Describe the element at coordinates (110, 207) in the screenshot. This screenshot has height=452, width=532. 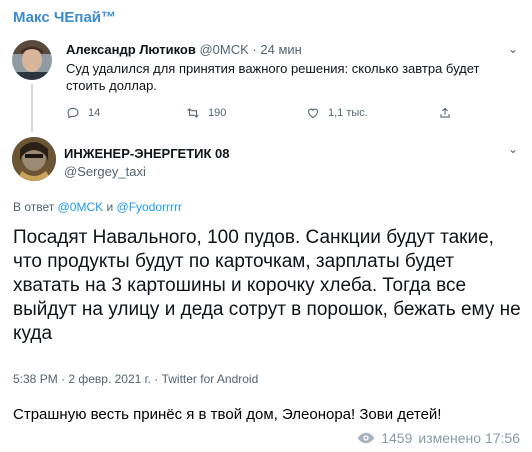
I see `reply-and: и` at that location.